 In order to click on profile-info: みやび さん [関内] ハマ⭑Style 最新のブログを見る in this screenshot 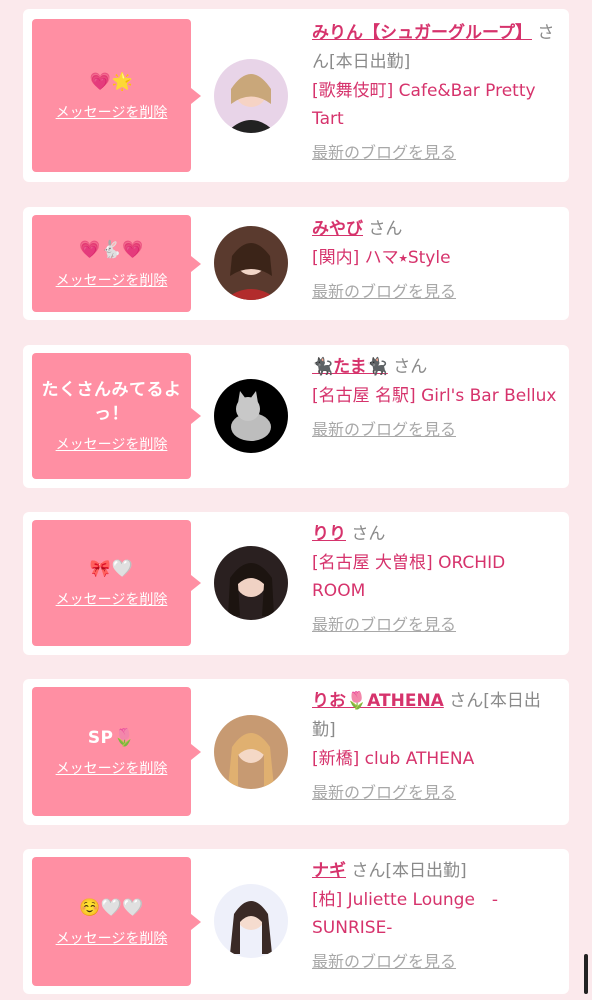, I will do `click(436, 258)`.